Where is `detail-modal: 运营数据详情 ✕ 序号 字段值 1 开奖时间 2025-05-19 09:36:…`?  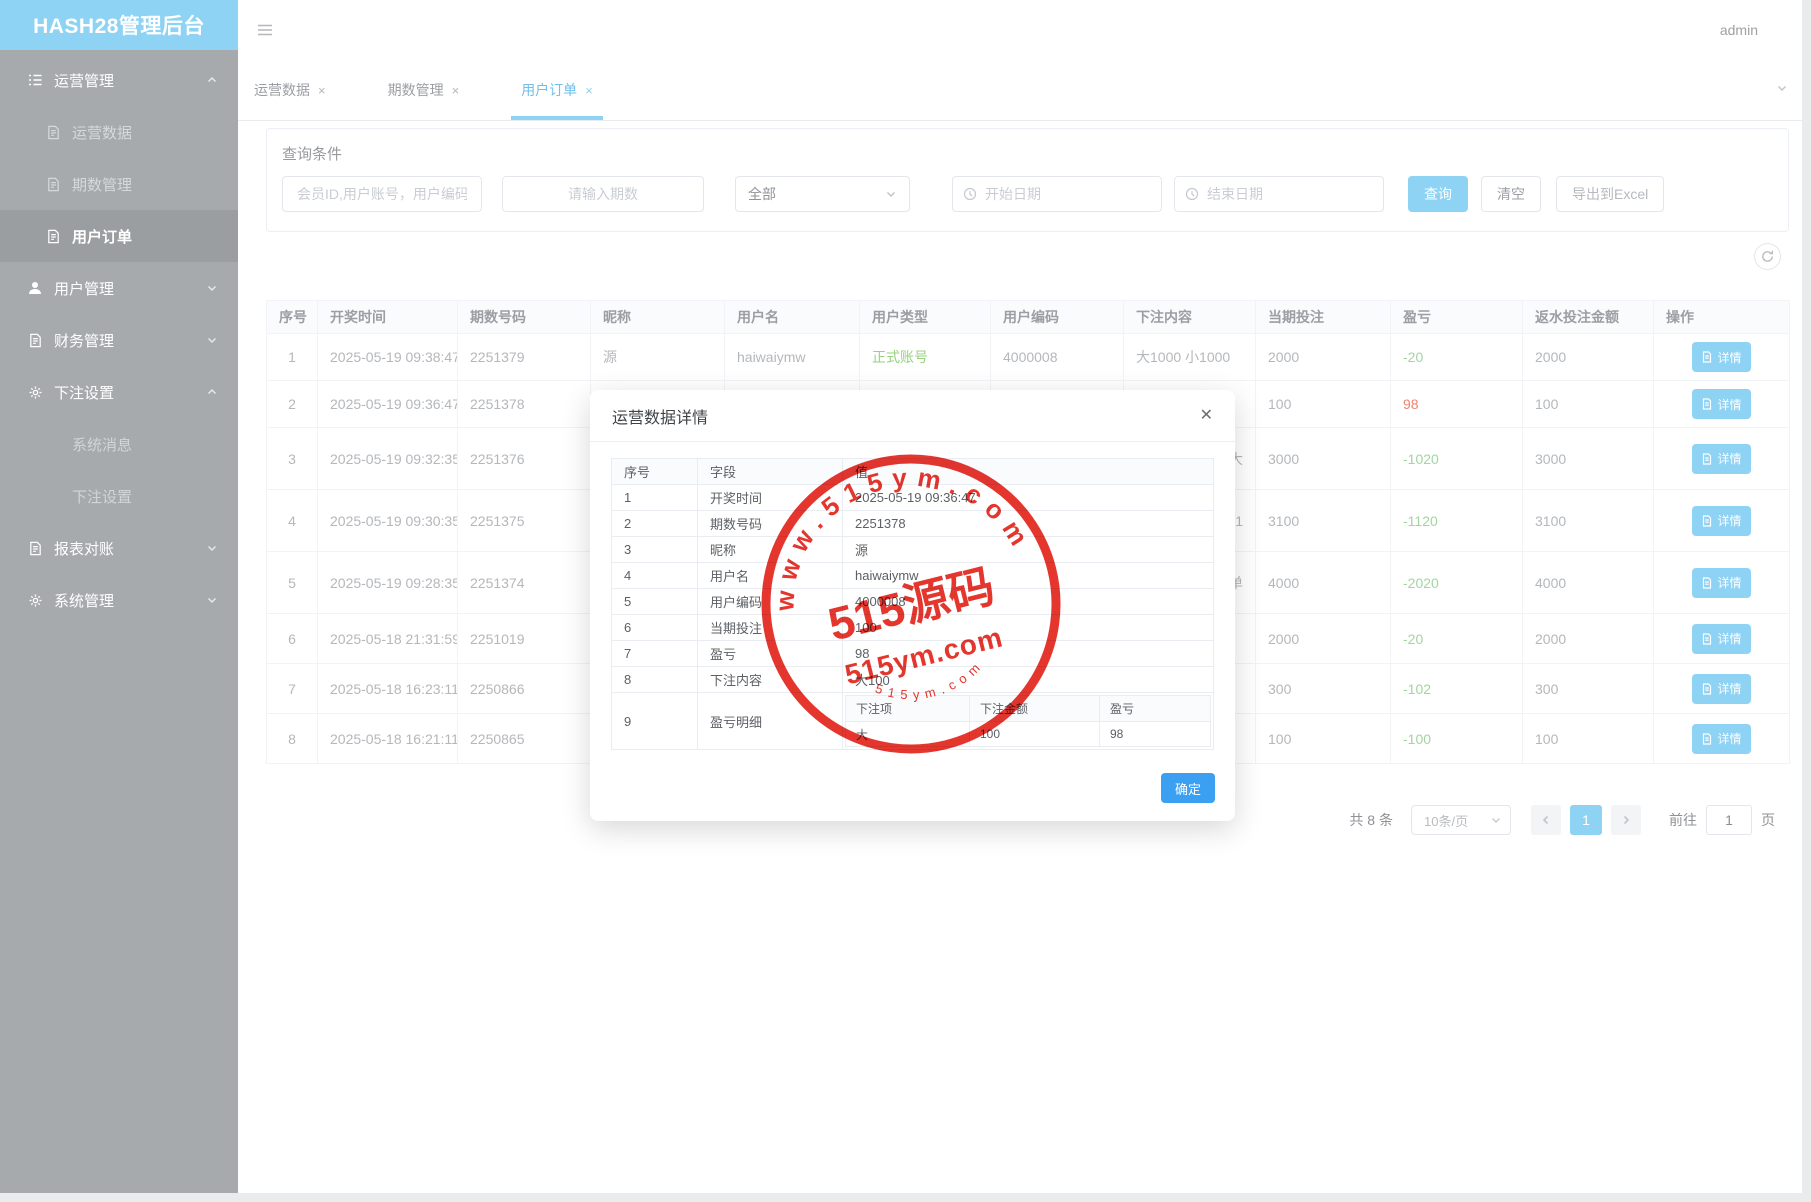
detail-modal: 运营数据详情 ✕ 序号 字段值 1 开奖时间 2025-05-19 09:36:… is located at coordinates (912, 605).